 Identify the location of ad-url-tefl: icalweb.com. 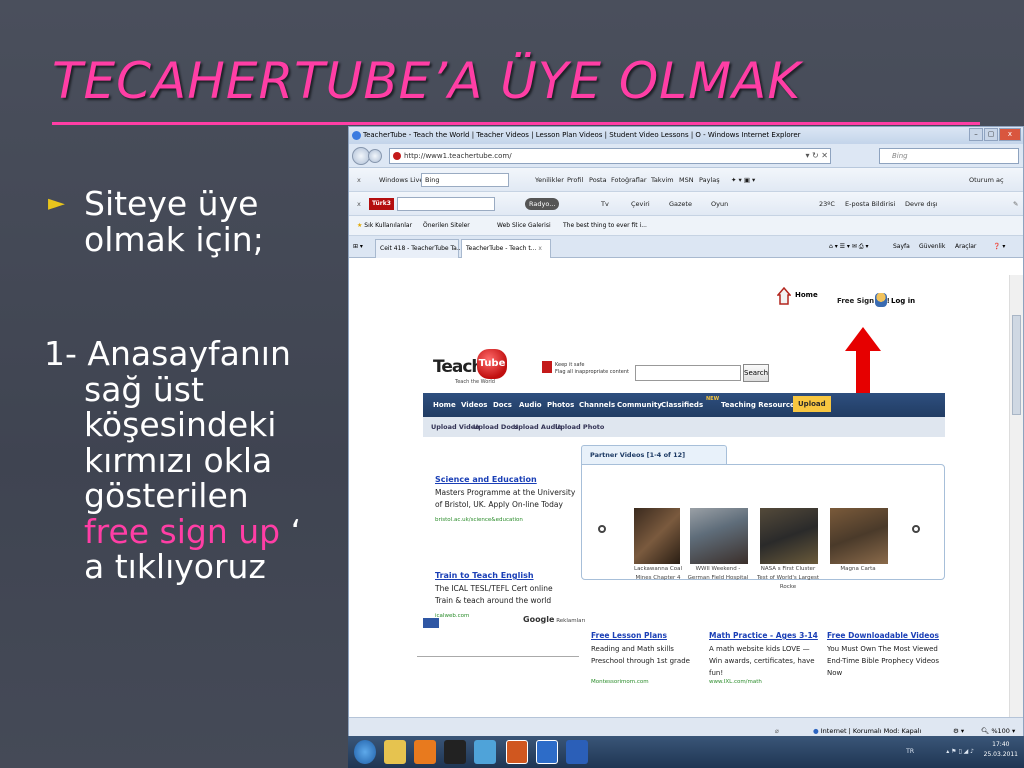
(452, 616).